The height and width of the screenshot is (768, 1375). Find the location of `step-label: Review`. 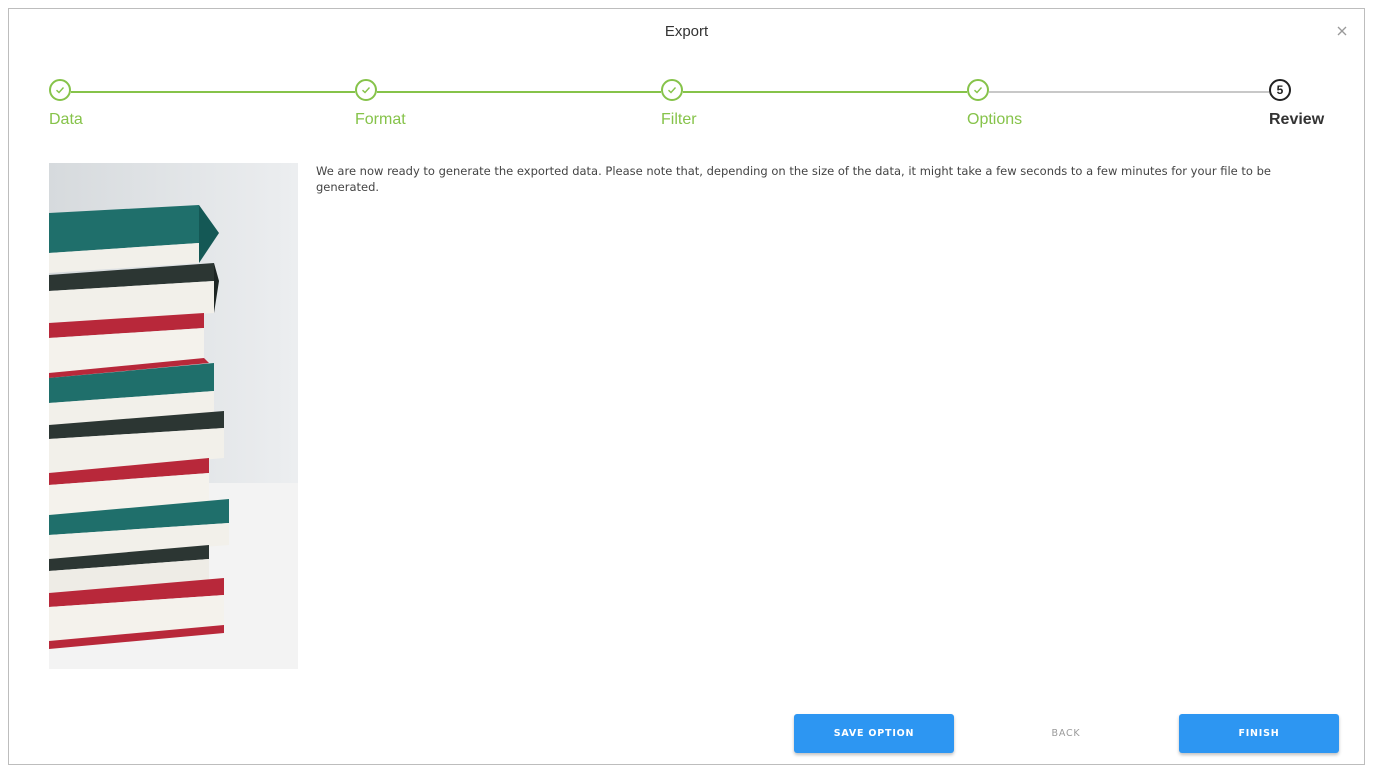

step-label: Review is located at coordinates (1297, 119).